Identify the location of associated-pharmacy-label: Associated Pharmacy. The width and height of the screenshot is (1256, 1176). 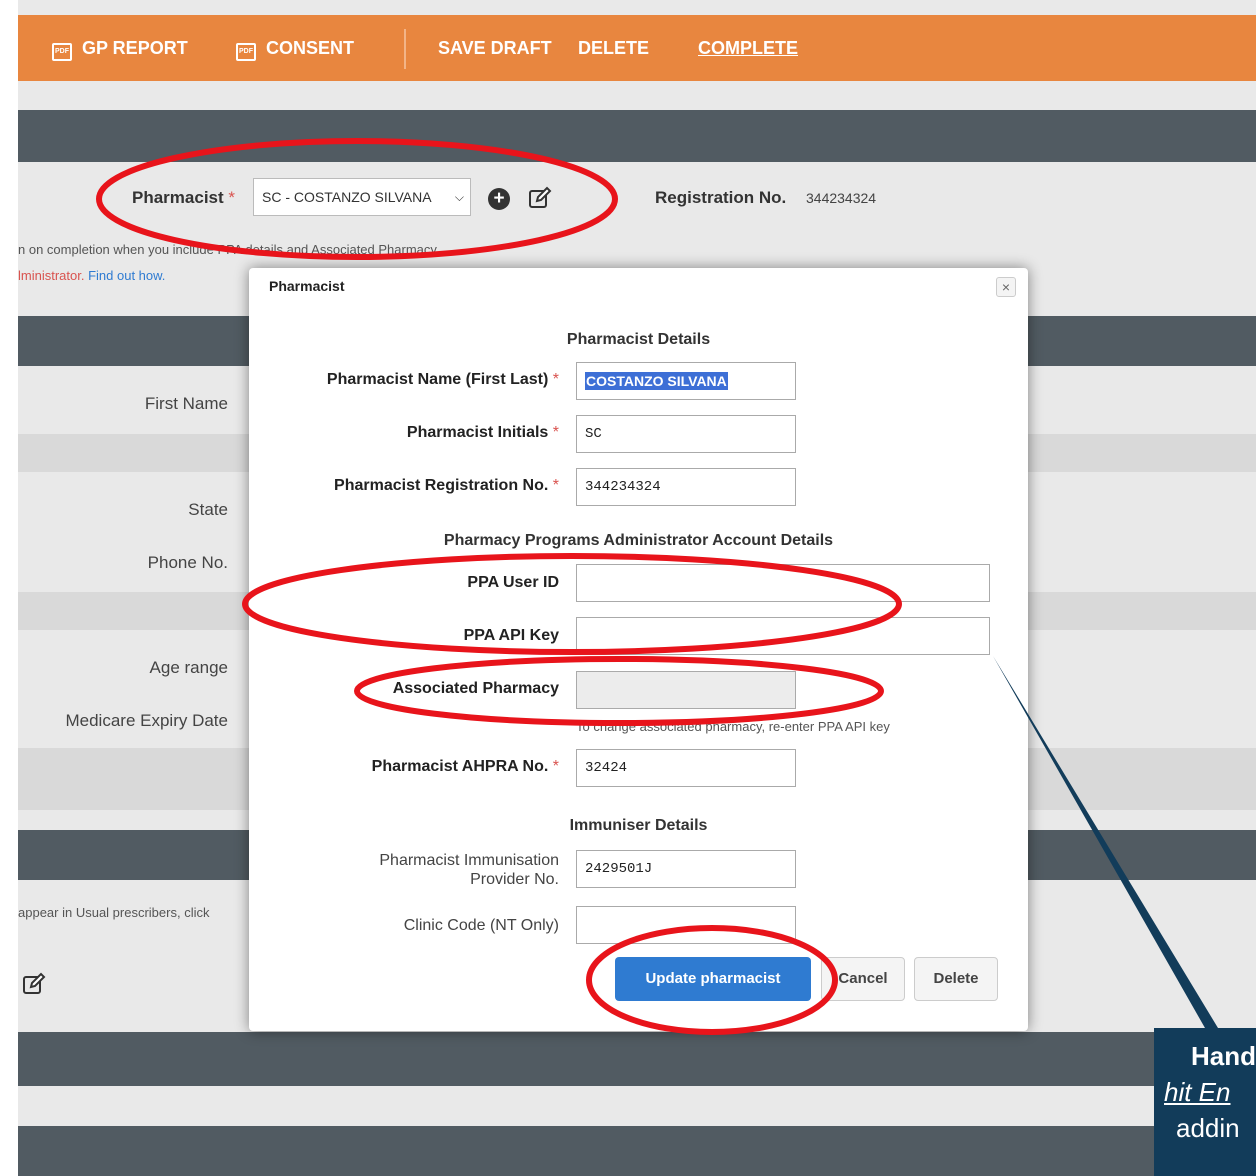
(475, 688).